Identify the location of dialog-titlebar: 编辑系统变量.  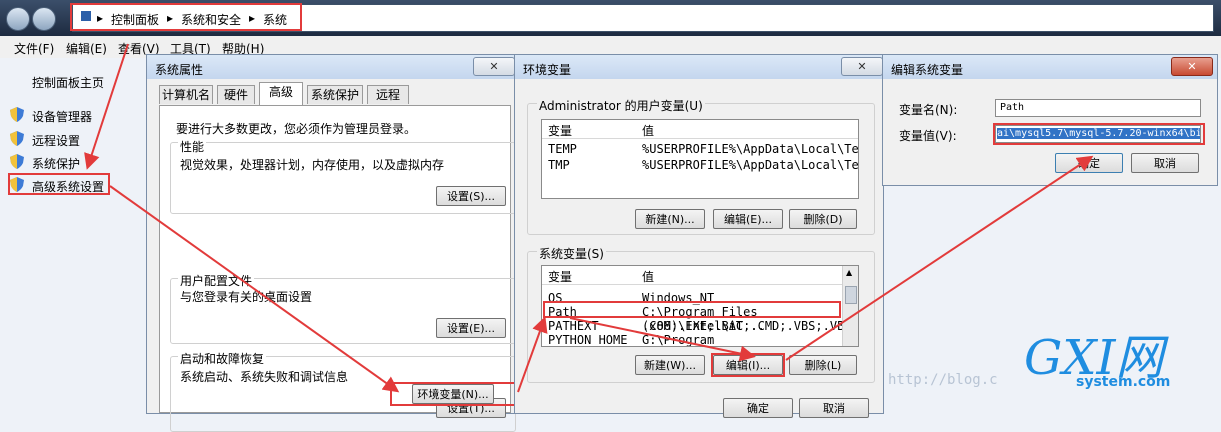
(1050, 67).